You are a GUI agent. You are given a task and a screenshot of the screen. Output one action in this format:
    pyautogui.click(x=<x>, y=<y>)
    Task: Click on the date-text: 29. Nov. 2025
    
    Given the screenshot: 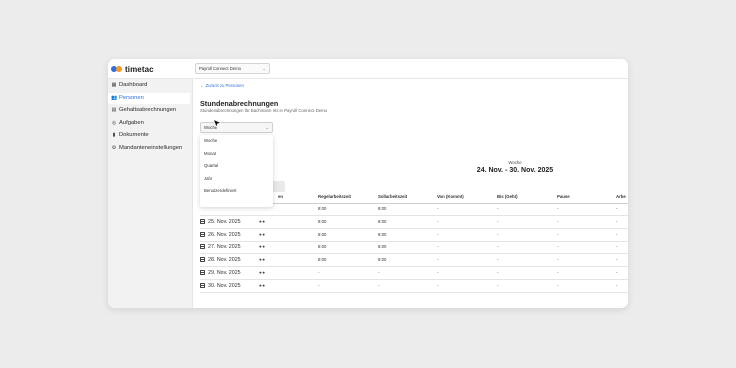 What is the action you would take?
    pyautogui.click(x=224, y=273)
    